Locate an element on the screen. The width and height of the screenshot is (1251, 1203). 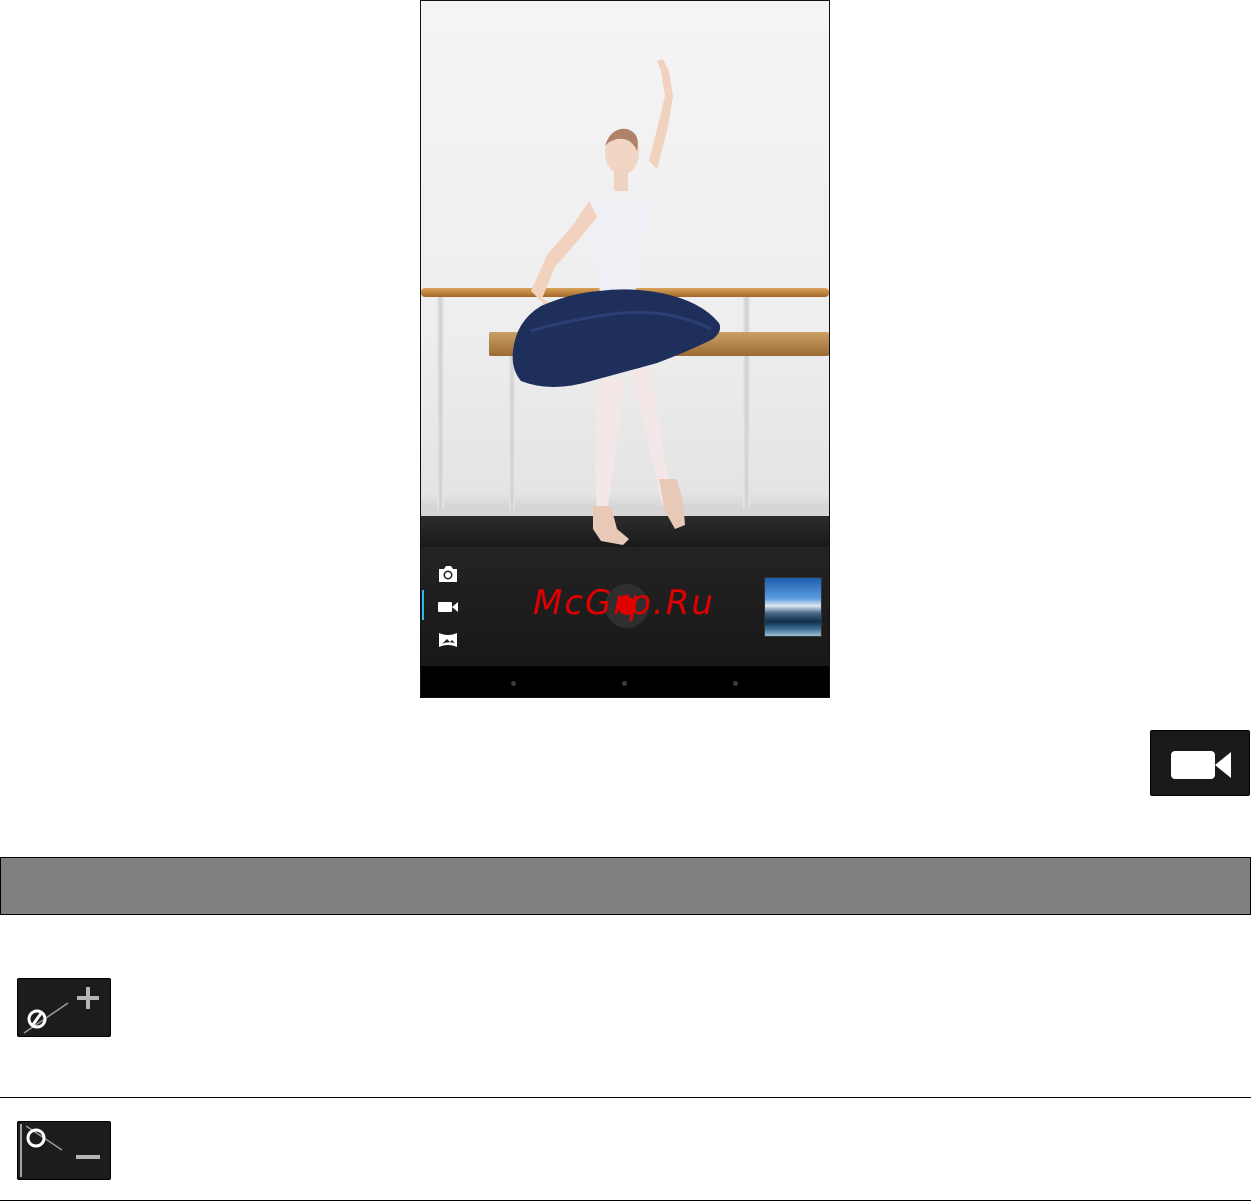
zoom-in-icon-chip is located at coordinates (64, 1007).